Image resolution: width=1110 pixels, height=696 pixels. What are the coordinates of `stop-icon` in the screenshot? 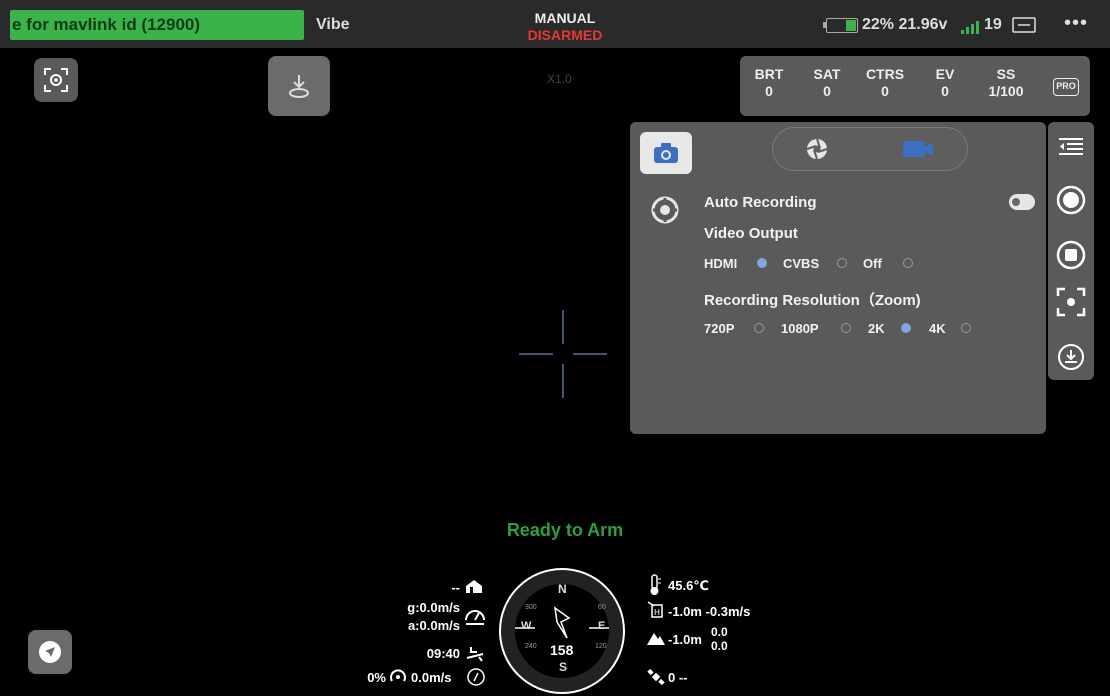 It's located at (1071, 255).